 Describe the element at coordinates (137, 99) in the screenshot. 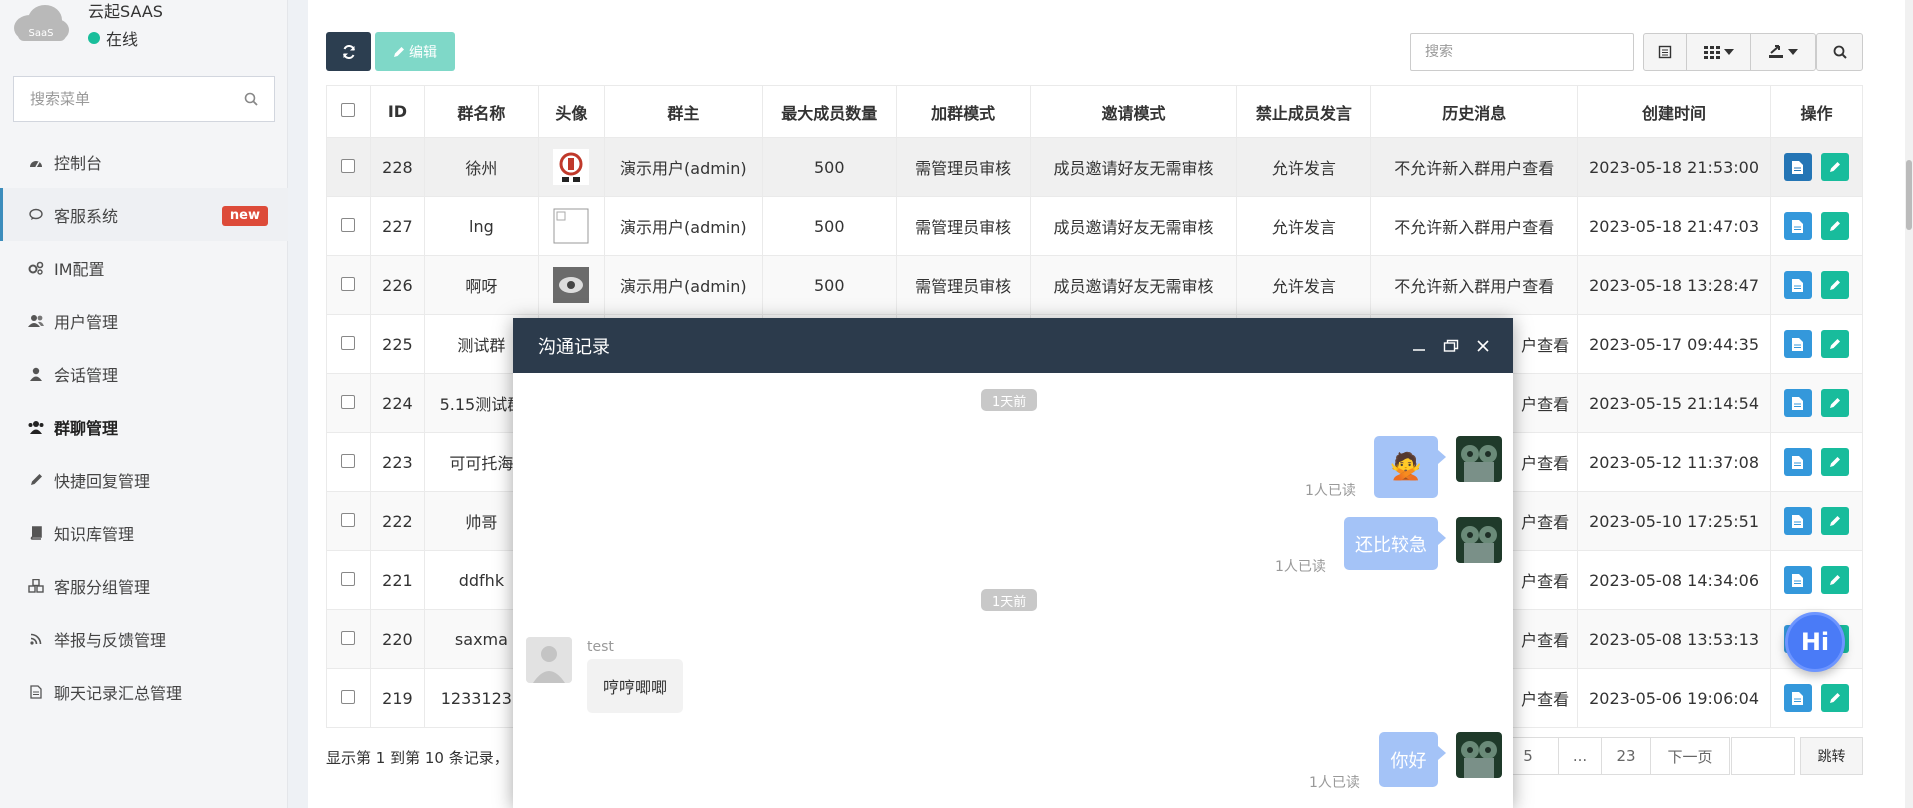

I see `menu-search-input` at that location.